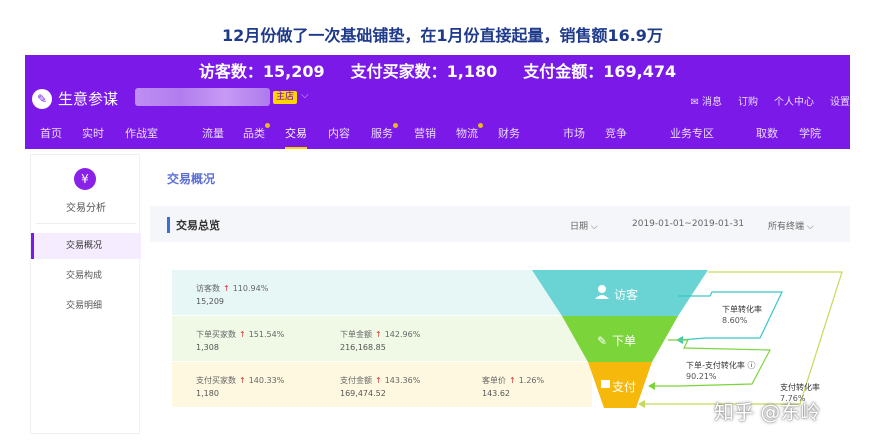 This screenshot has width=885, height=445. Describe the element at coordinates (602, 289) in the screenshot. I see `user-icon` at that location.